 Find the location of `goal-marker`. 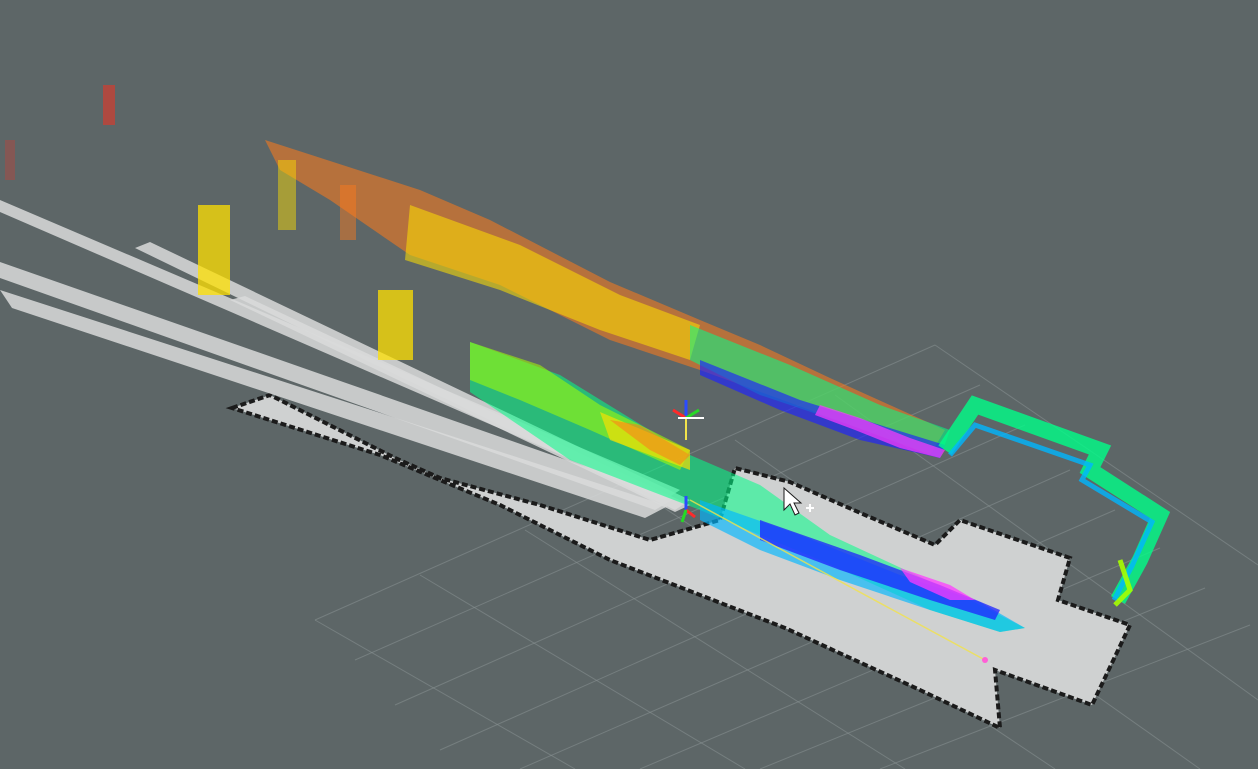

goal-marker is located at coordinates (985, 660).